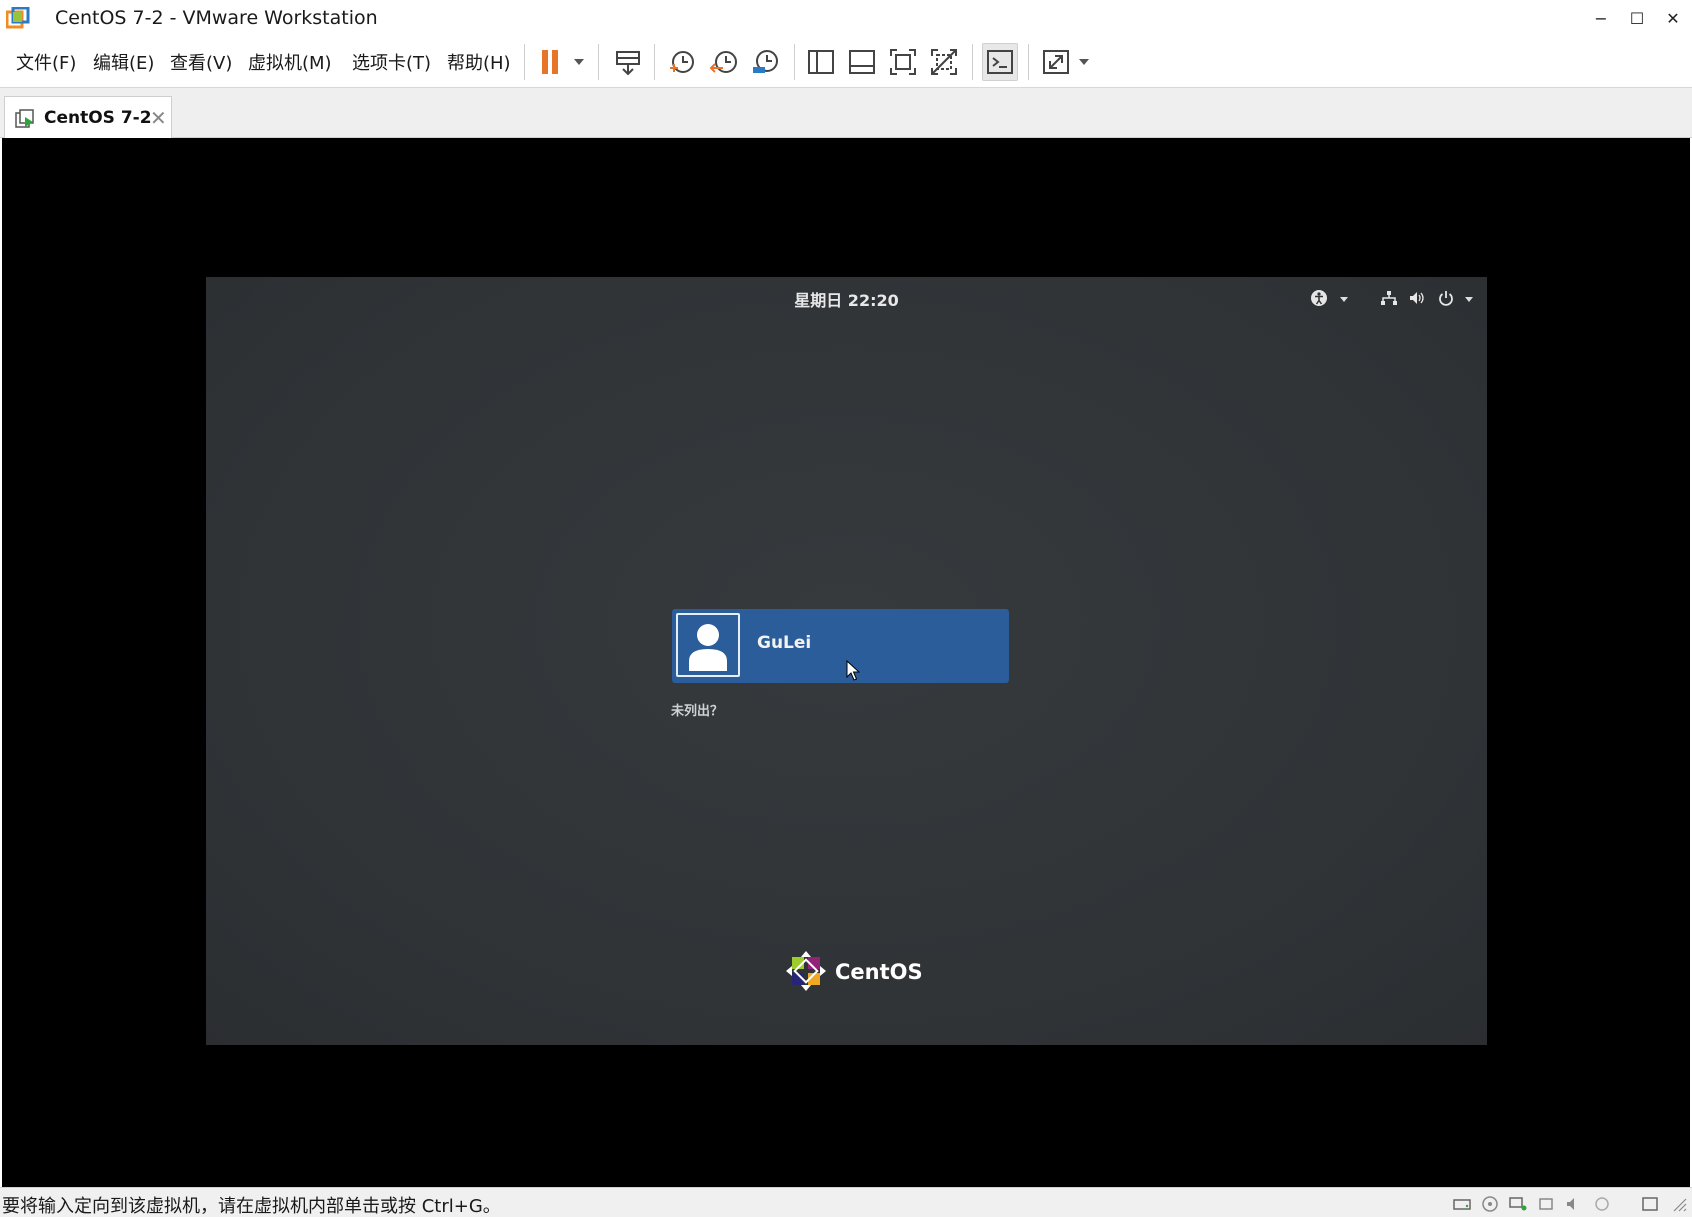 The height and width of the screenshot is (1218, 1692). I want to click on power-icon, so click(1446, 298).